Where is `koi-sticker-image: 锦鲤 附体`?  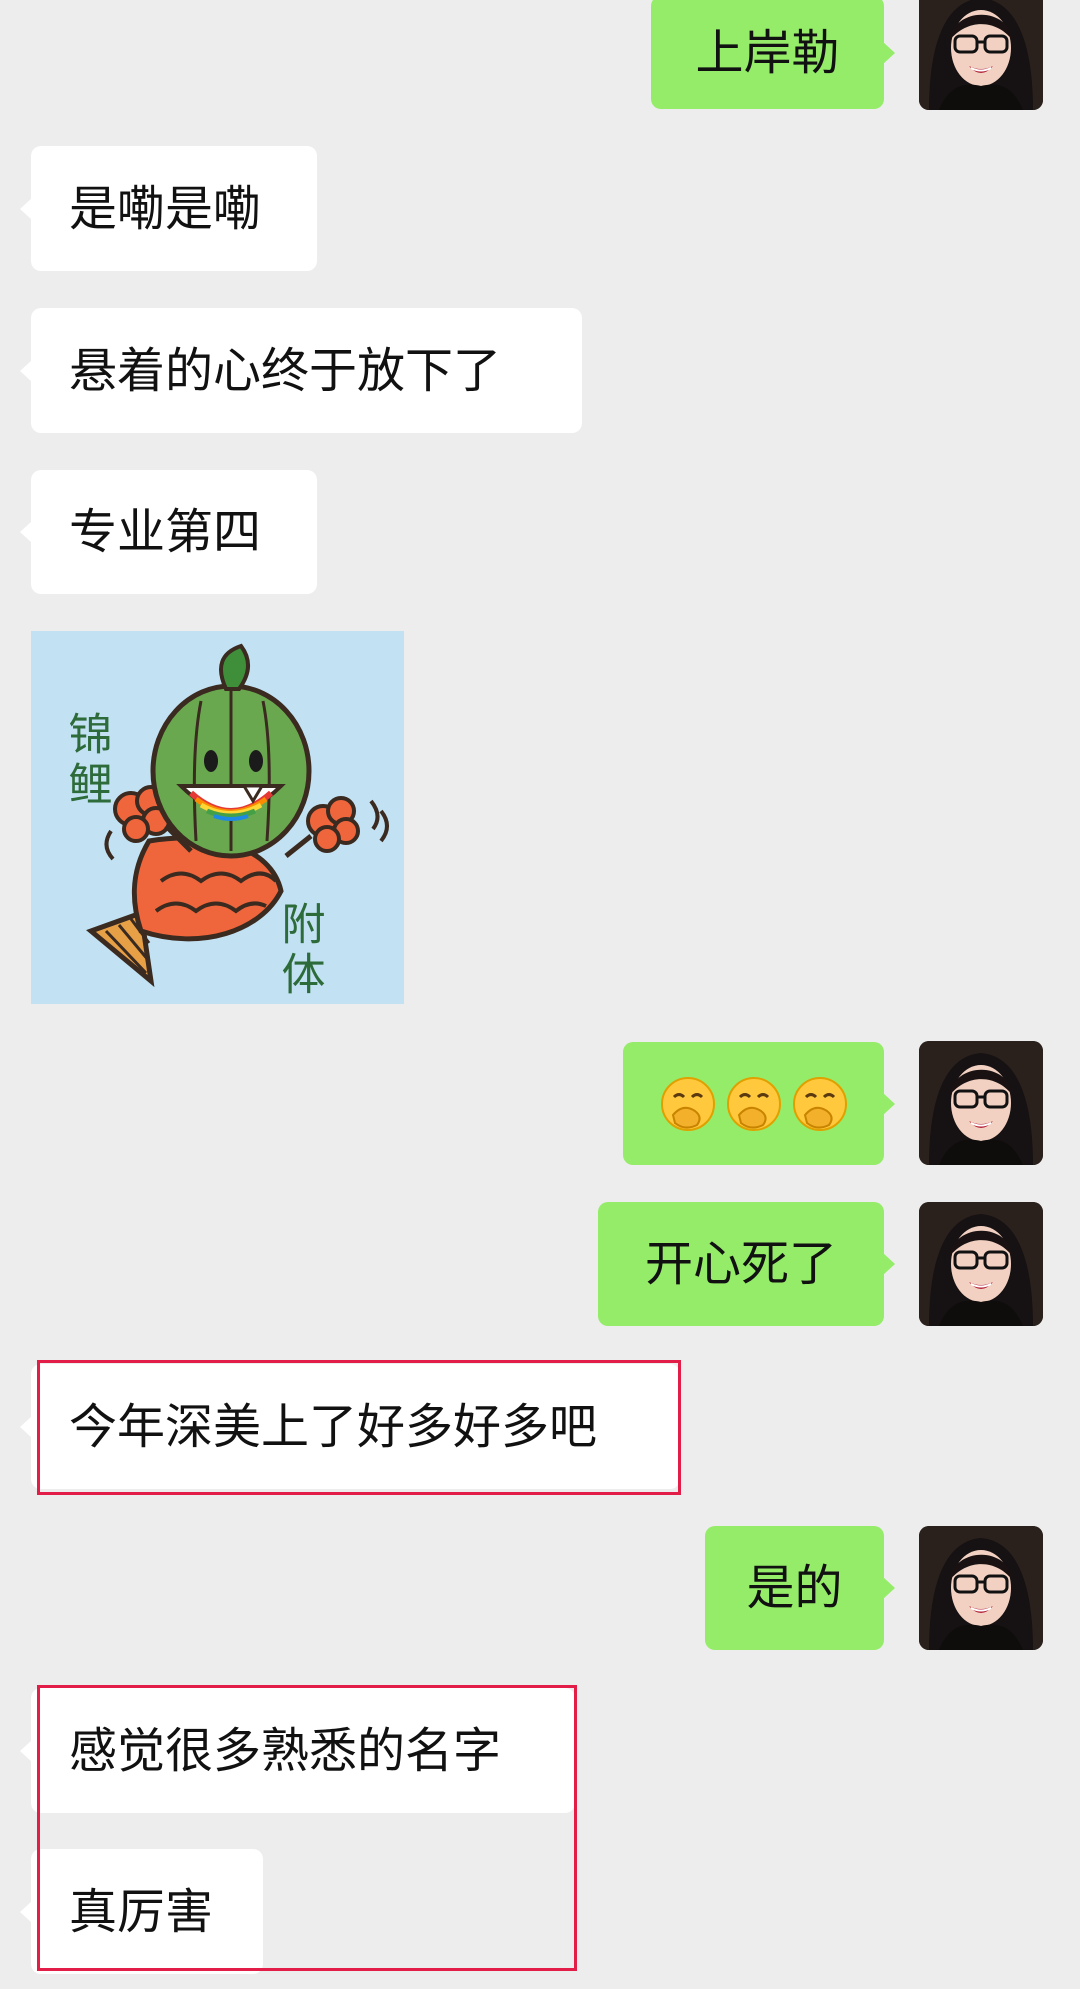
koi-sticker-image: 锦鲤 附体 is located at coordinates (217, 817).